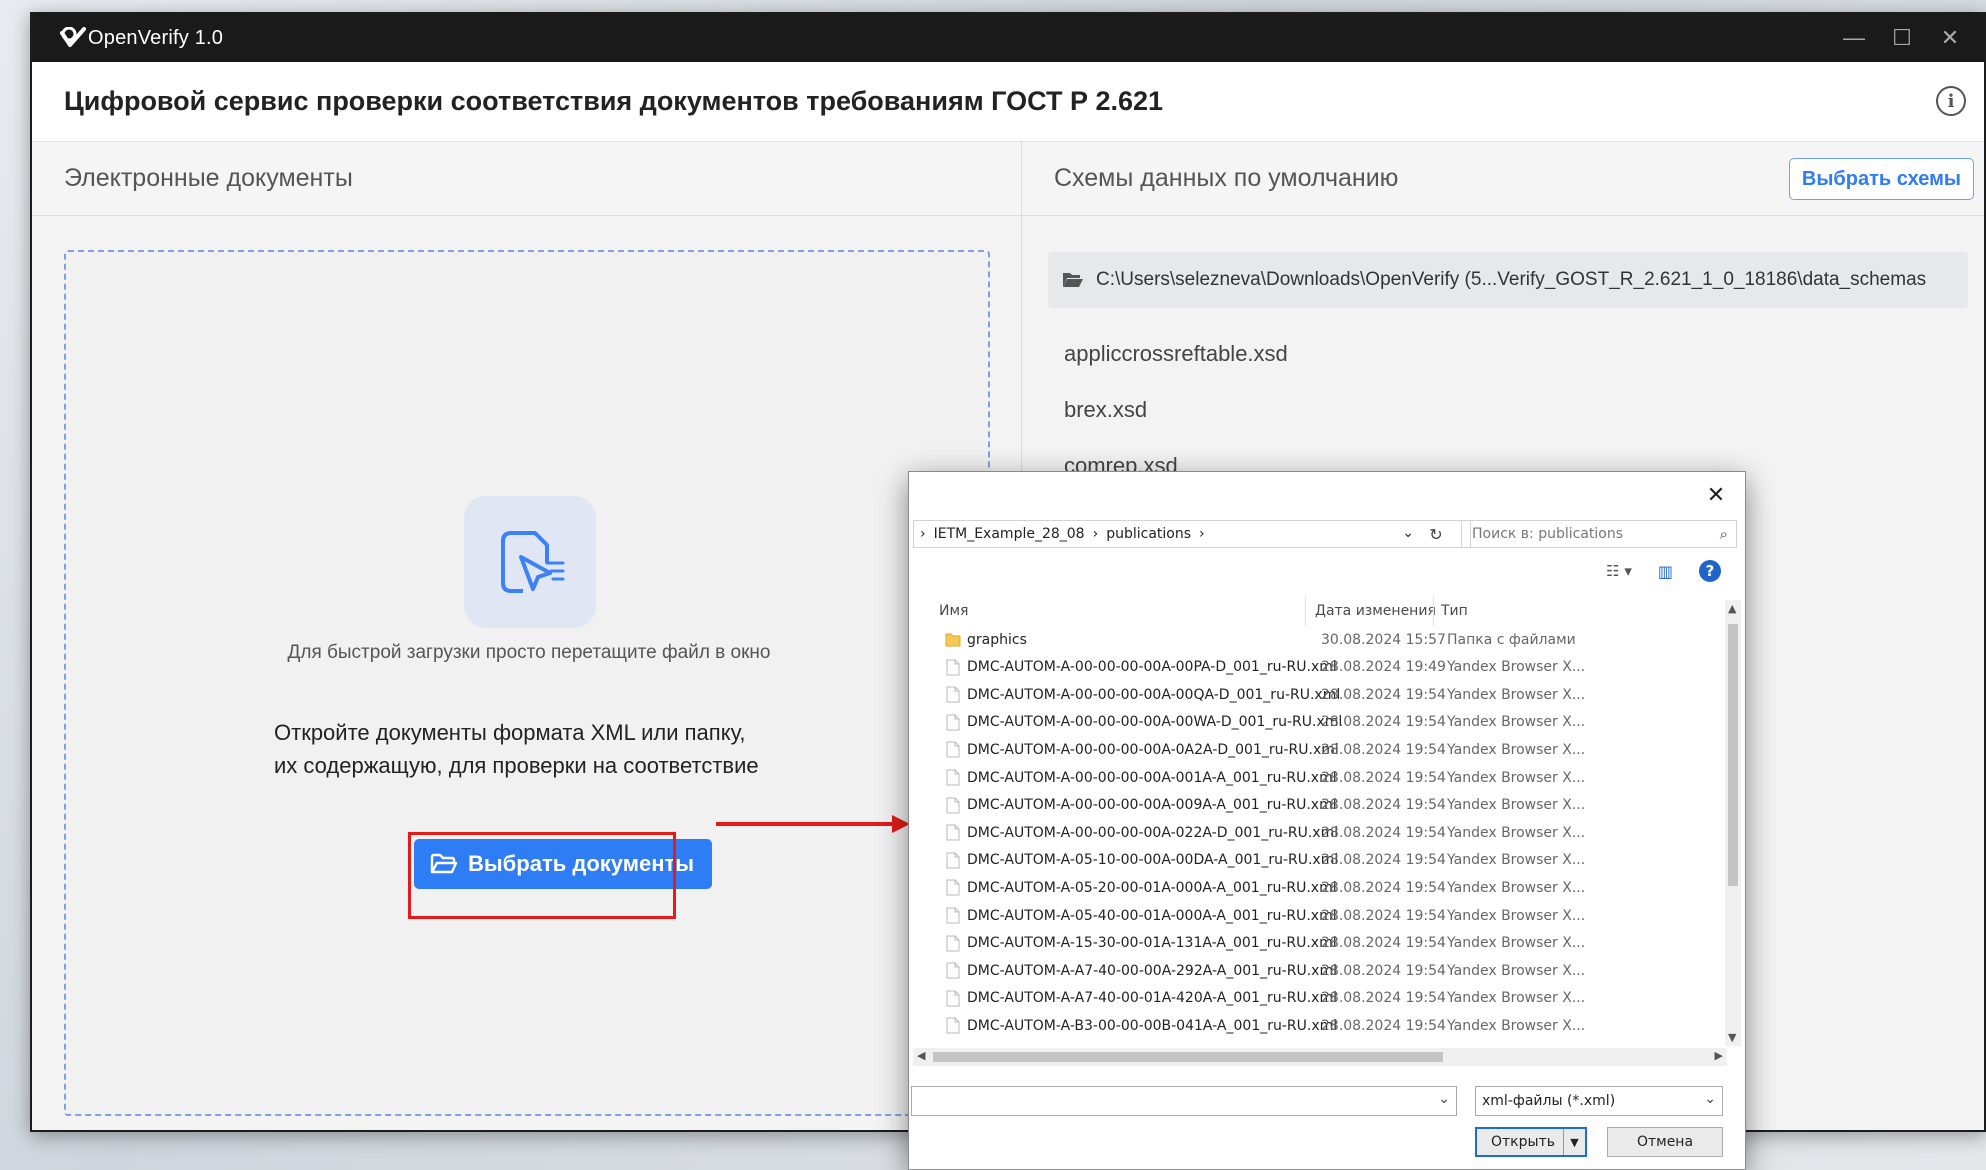 The height and width of the screenshot is (1170, 1986). I want to click on schema-item: brex.xsd, so click(1176, 410).